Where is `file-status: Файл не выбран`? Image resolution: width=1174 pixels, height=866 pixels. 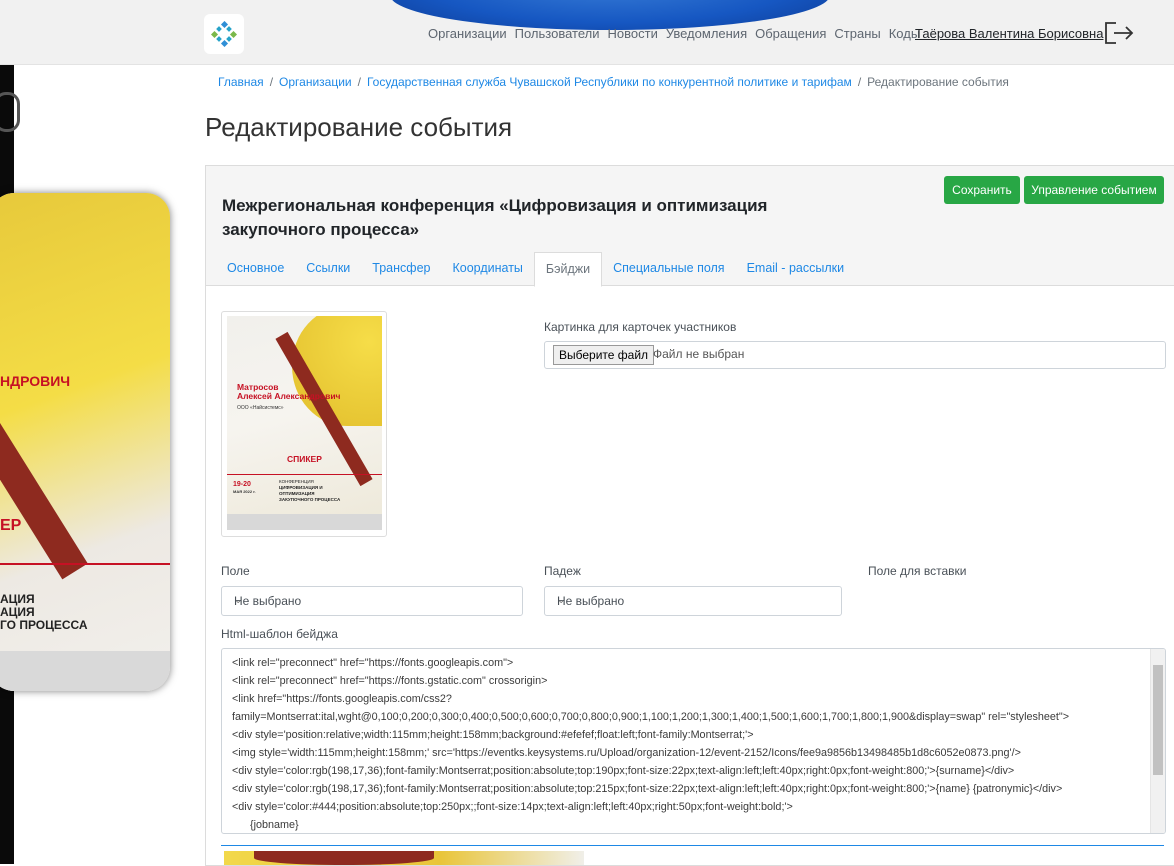
file-status: Файл не выбран is located at coordinates (699, 354).